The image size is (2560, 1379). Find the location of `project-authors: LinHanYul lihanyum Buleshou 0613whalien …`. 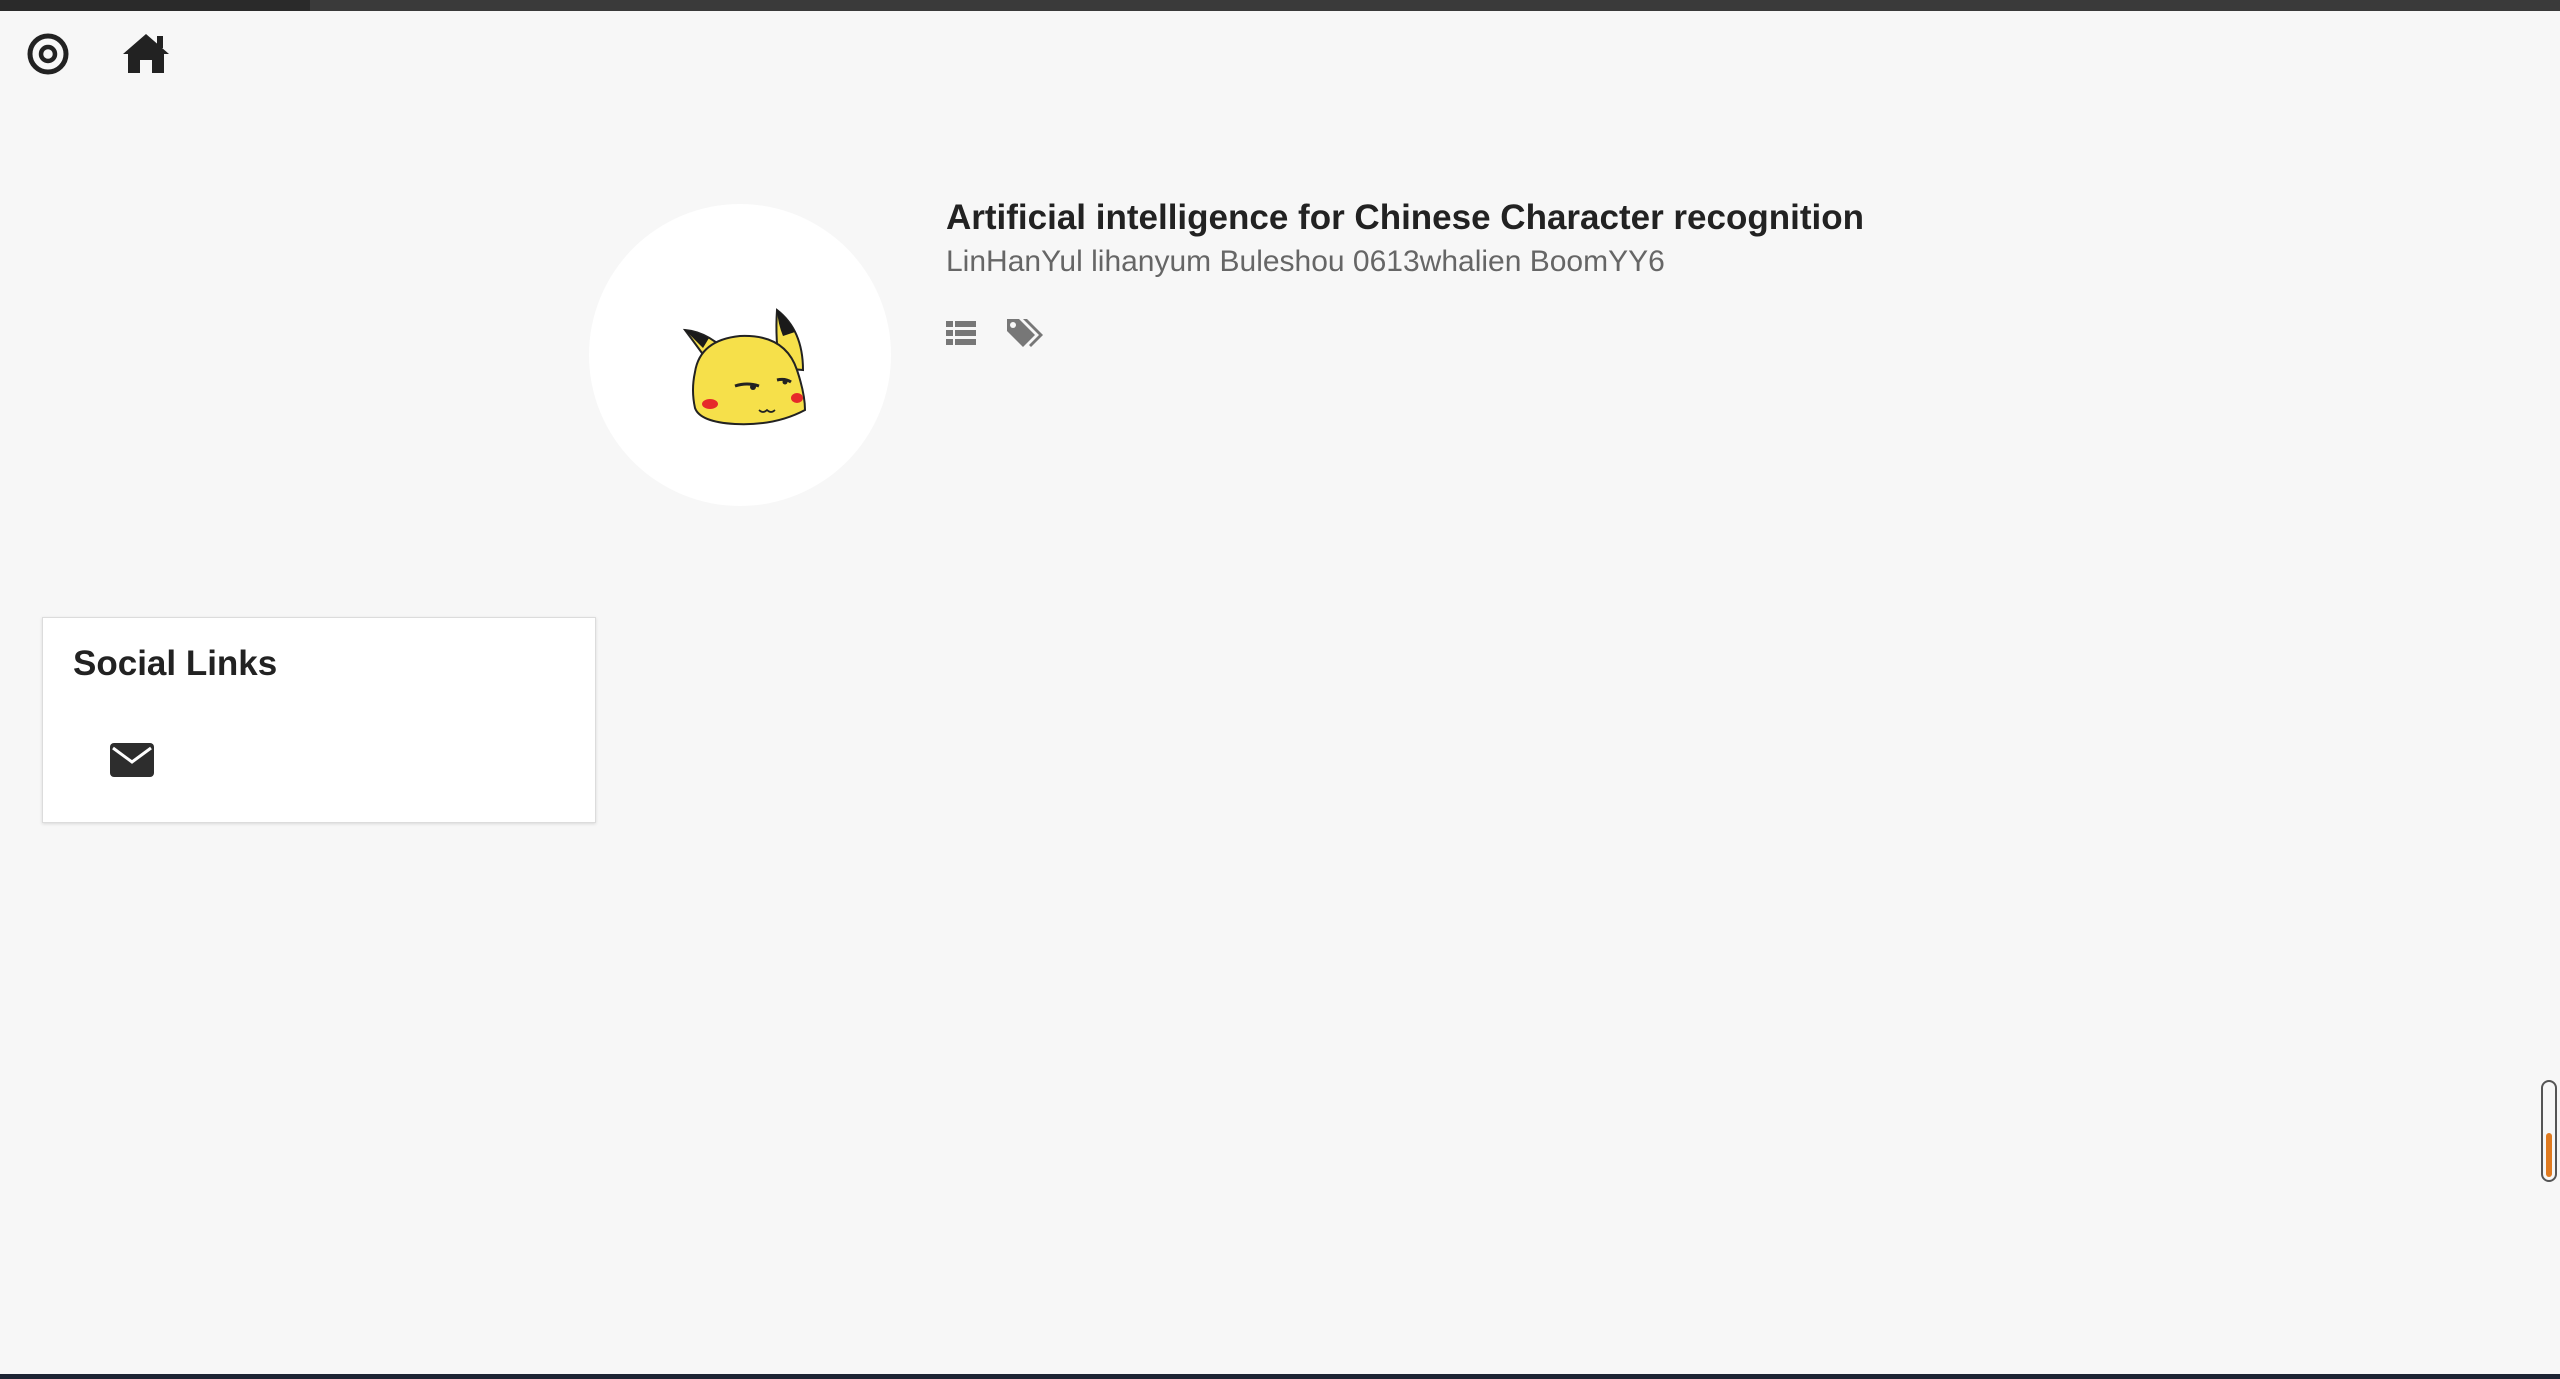

project-authors: LinHanYul lihanyum Buleshou 0613whalien … is located at coordinates (1305, 261).